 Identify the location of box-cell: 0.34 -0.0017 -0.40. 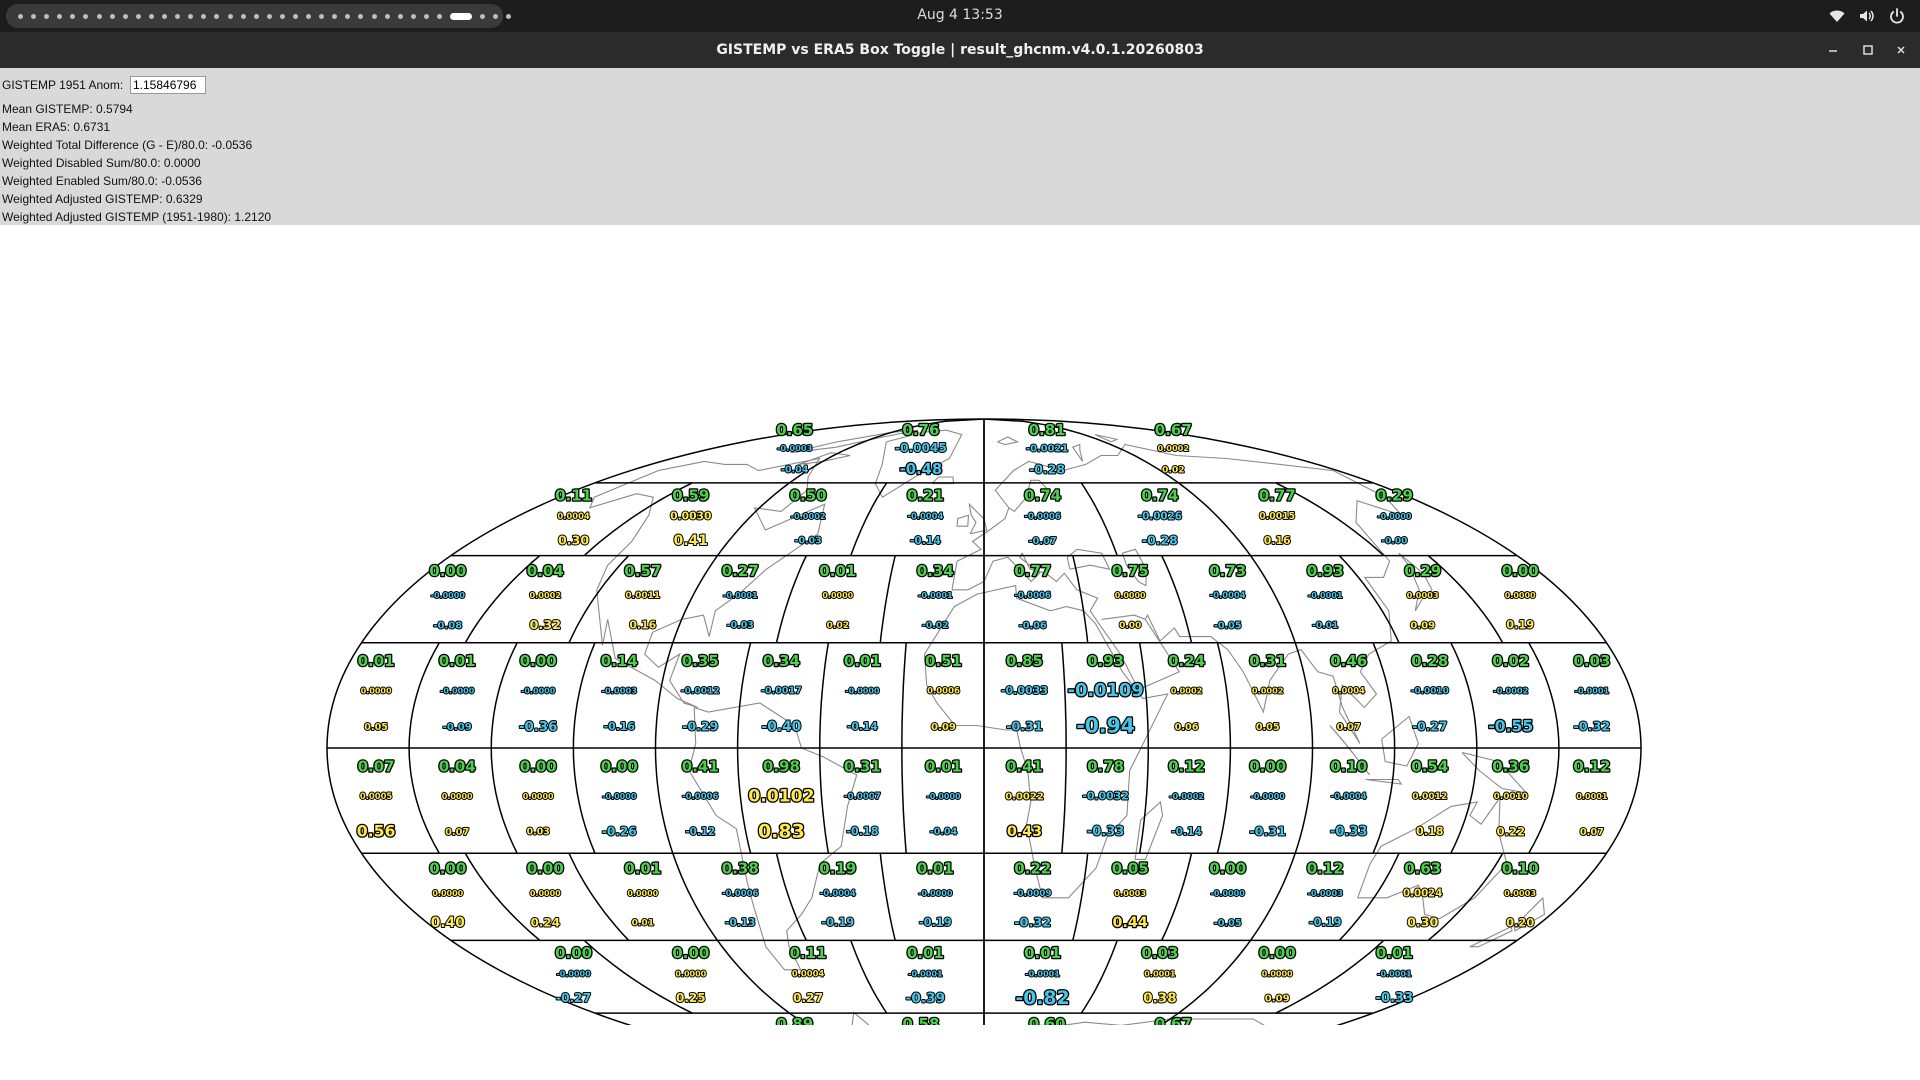
(781, 693).